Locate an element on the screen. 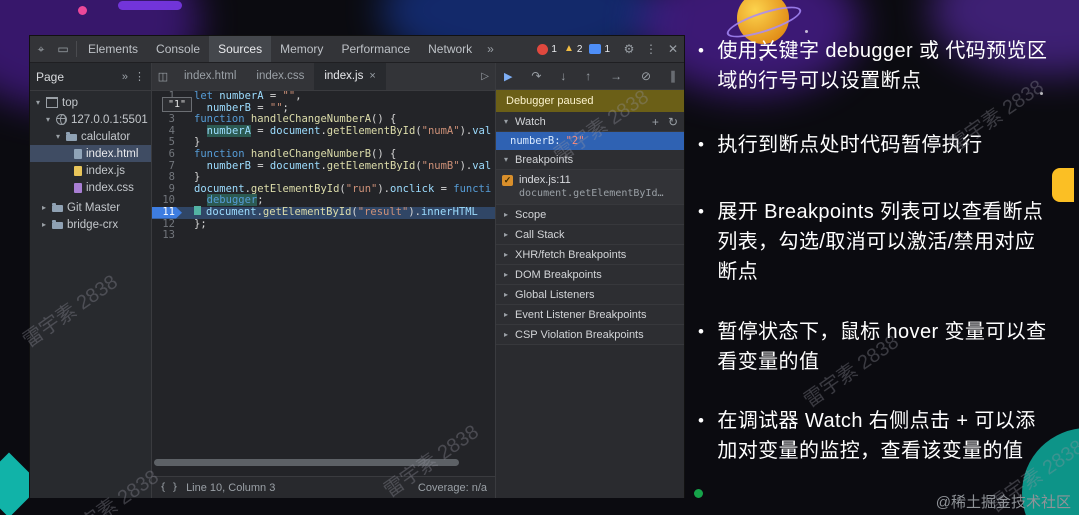  tree-item-index-js: index.js is located at coordinates (90, 170).